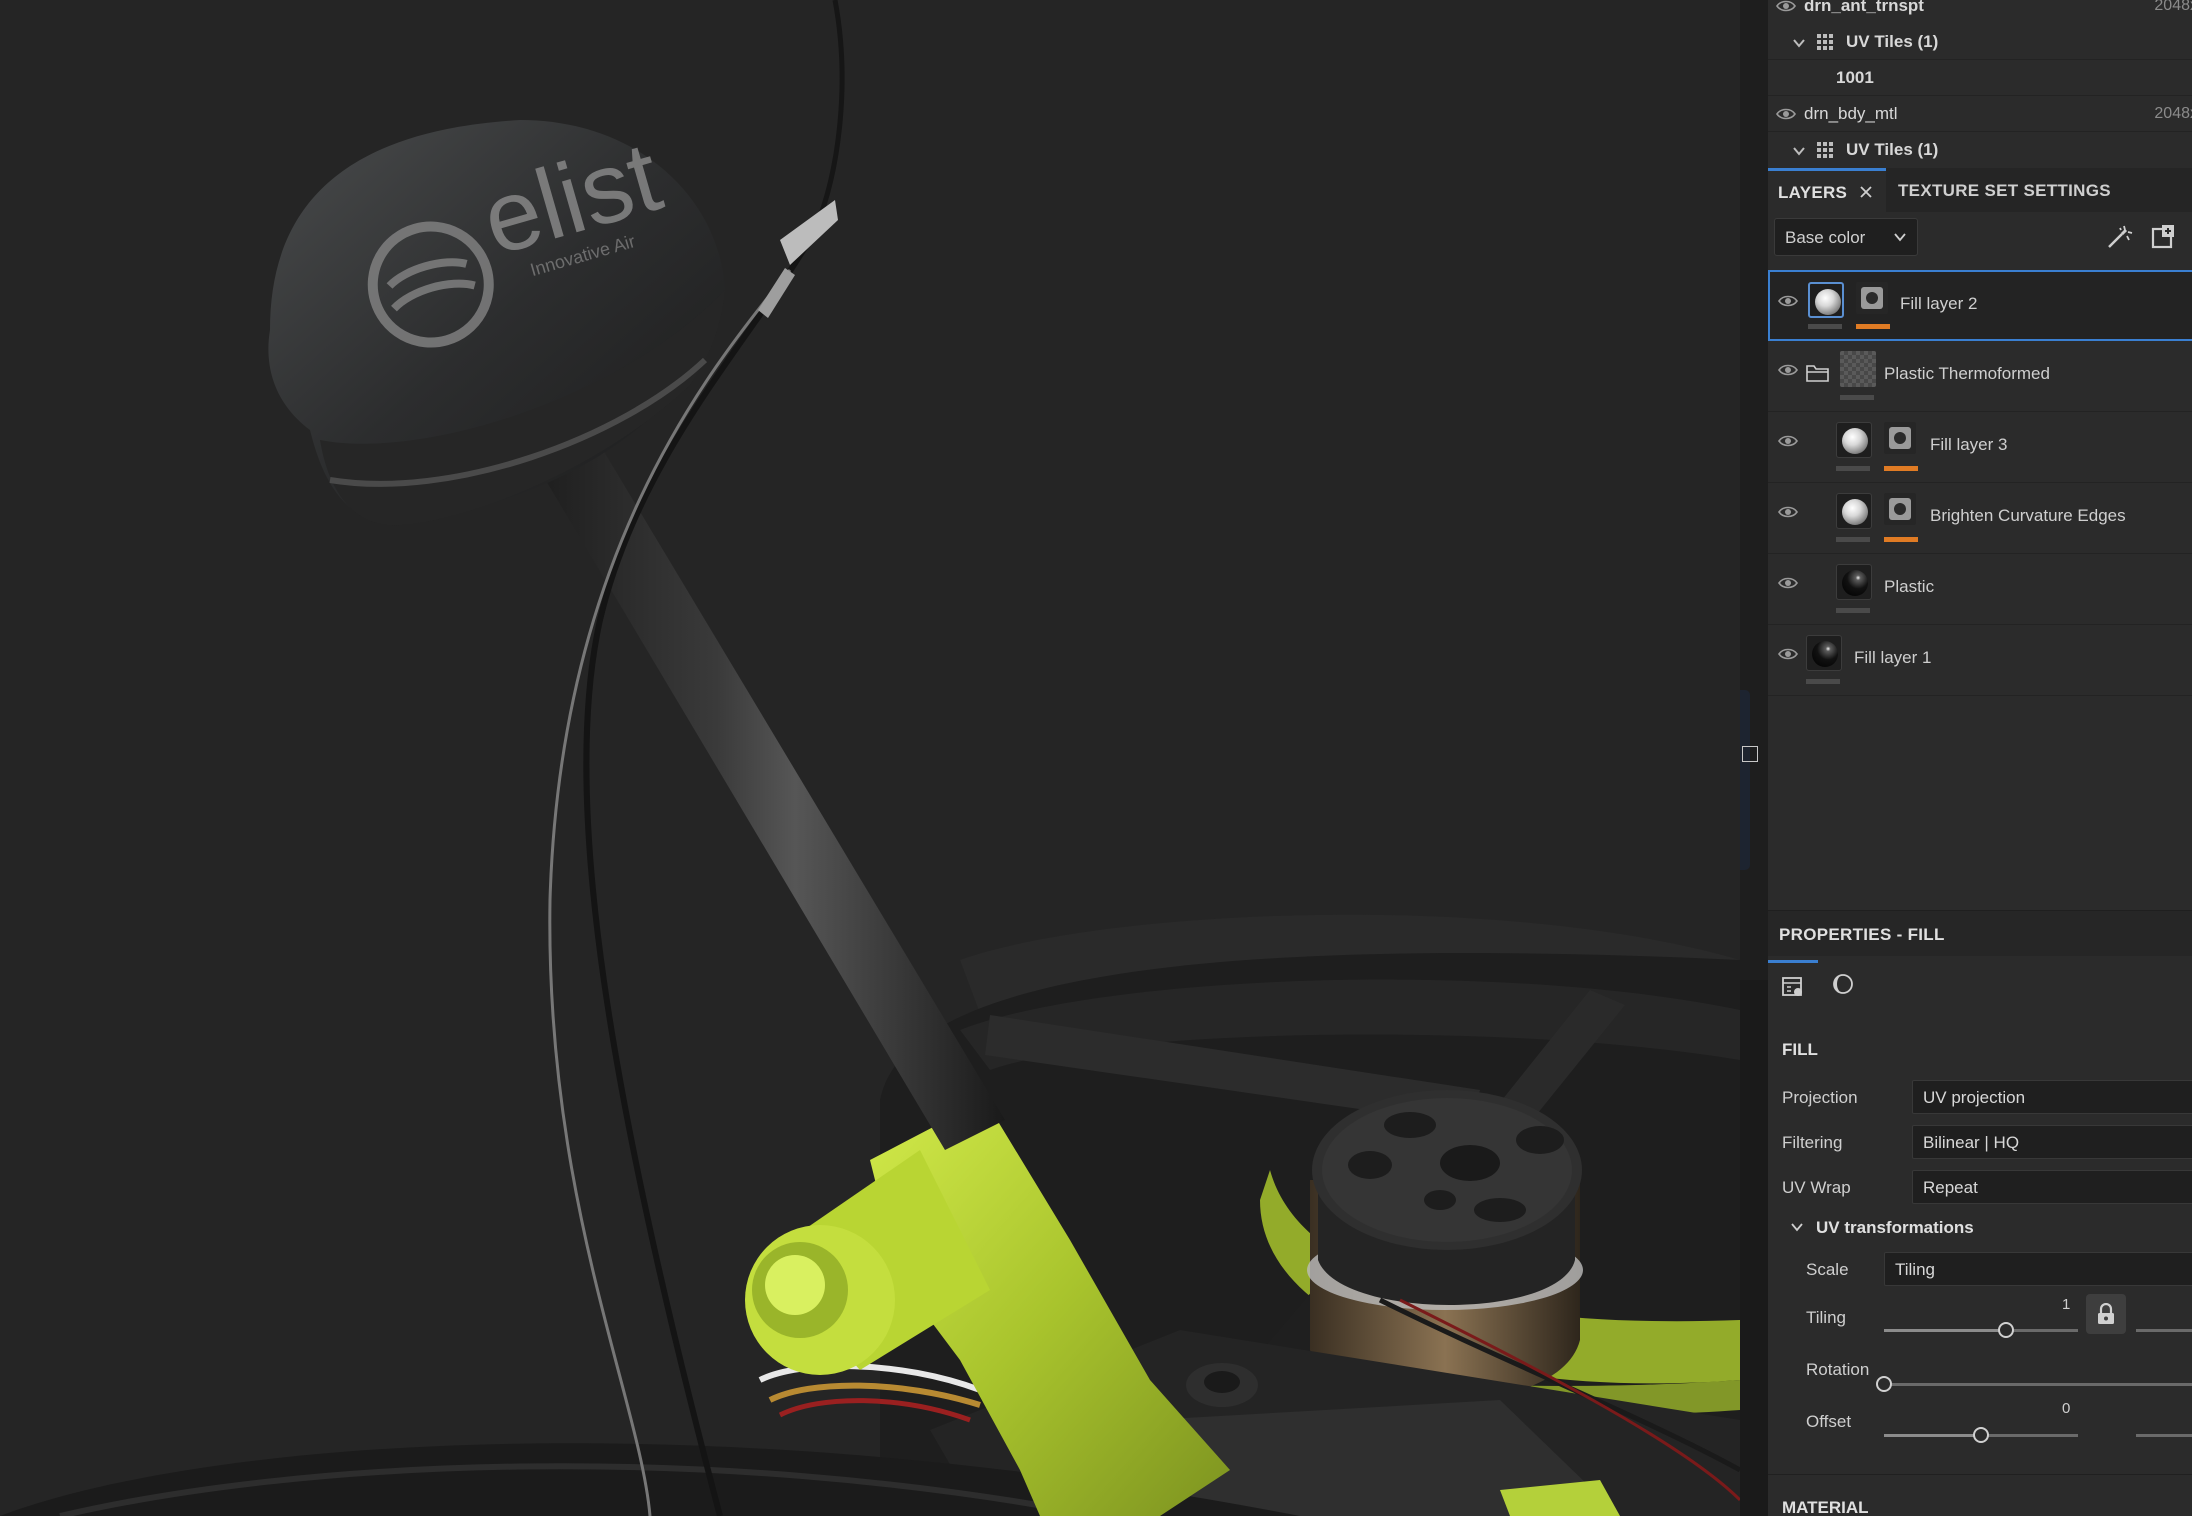 This screenshot has height=1516, width=2192. Describe the element at coordinates (2163, 237) in the screenshot. I see `add-layer-icon` at that location.